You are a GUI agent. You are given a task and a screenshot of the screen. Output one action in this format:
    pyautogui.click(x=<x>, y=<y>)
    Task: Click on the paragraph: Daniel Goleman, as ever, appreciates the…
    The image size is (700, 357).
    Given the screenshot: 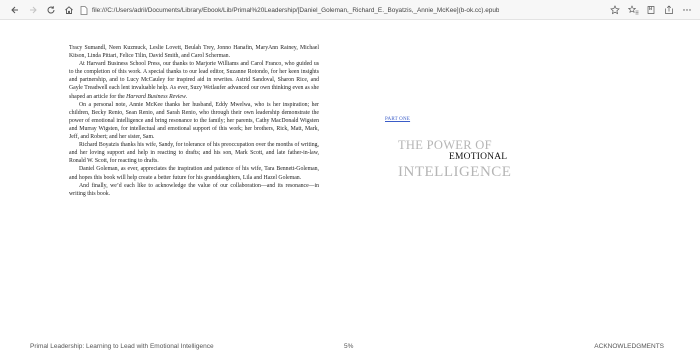 What is the action you would take?
    pyautogui.click(x=194, y=173)
    